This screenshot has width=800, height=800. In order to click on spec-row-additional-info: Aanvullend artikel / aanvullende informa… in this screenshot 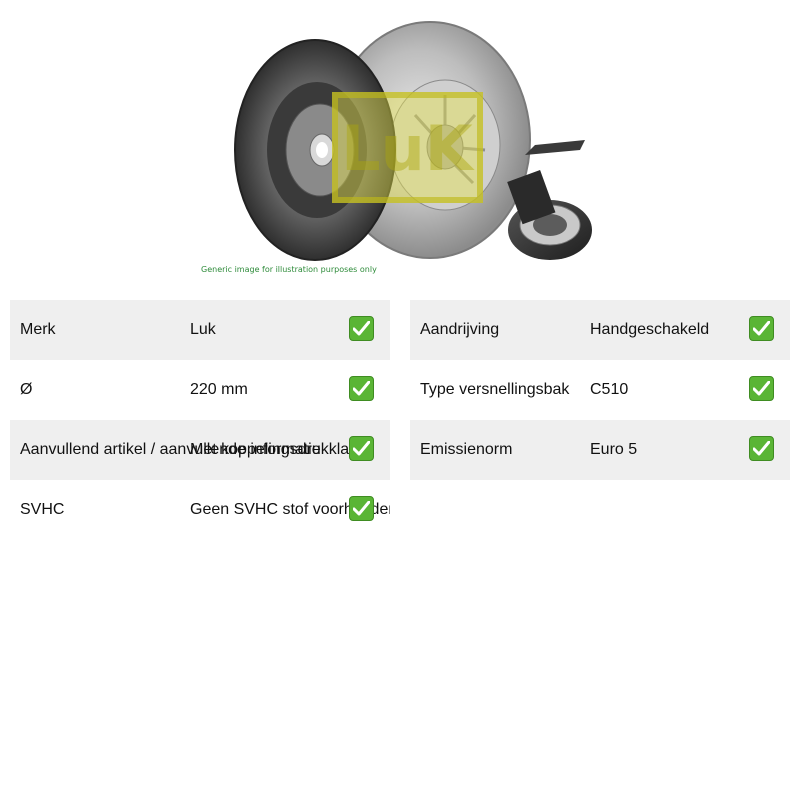, I will do `click(200, 450)`.